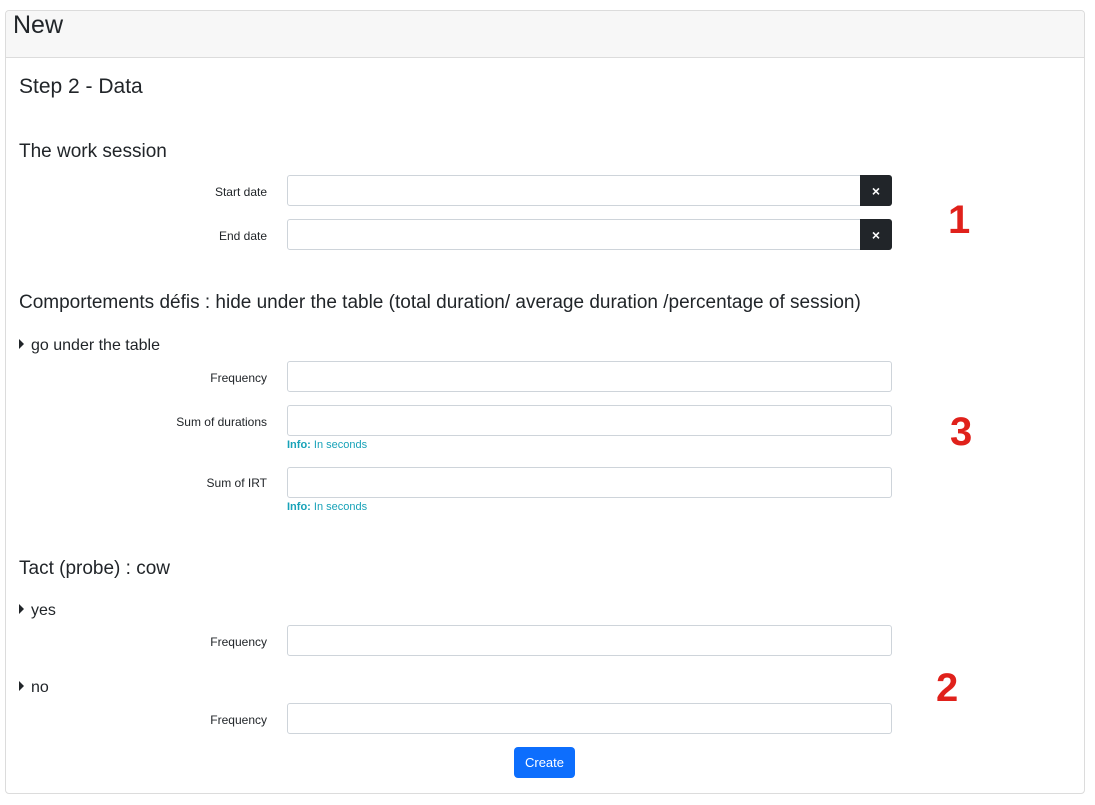 The image size is (1095, 805). I want to click on sum-irt-label: Sum of IRT, so click(236, 483).